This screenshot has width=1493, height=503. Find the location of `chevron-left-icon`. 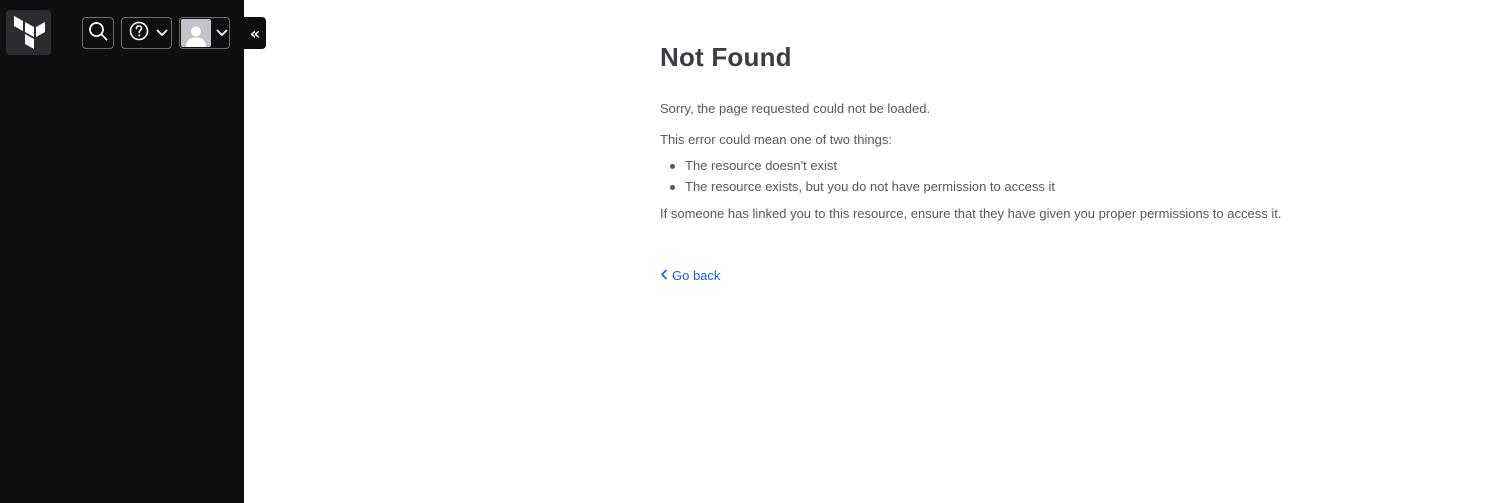

chevron-left-icon is located at coordinates (664, 275).